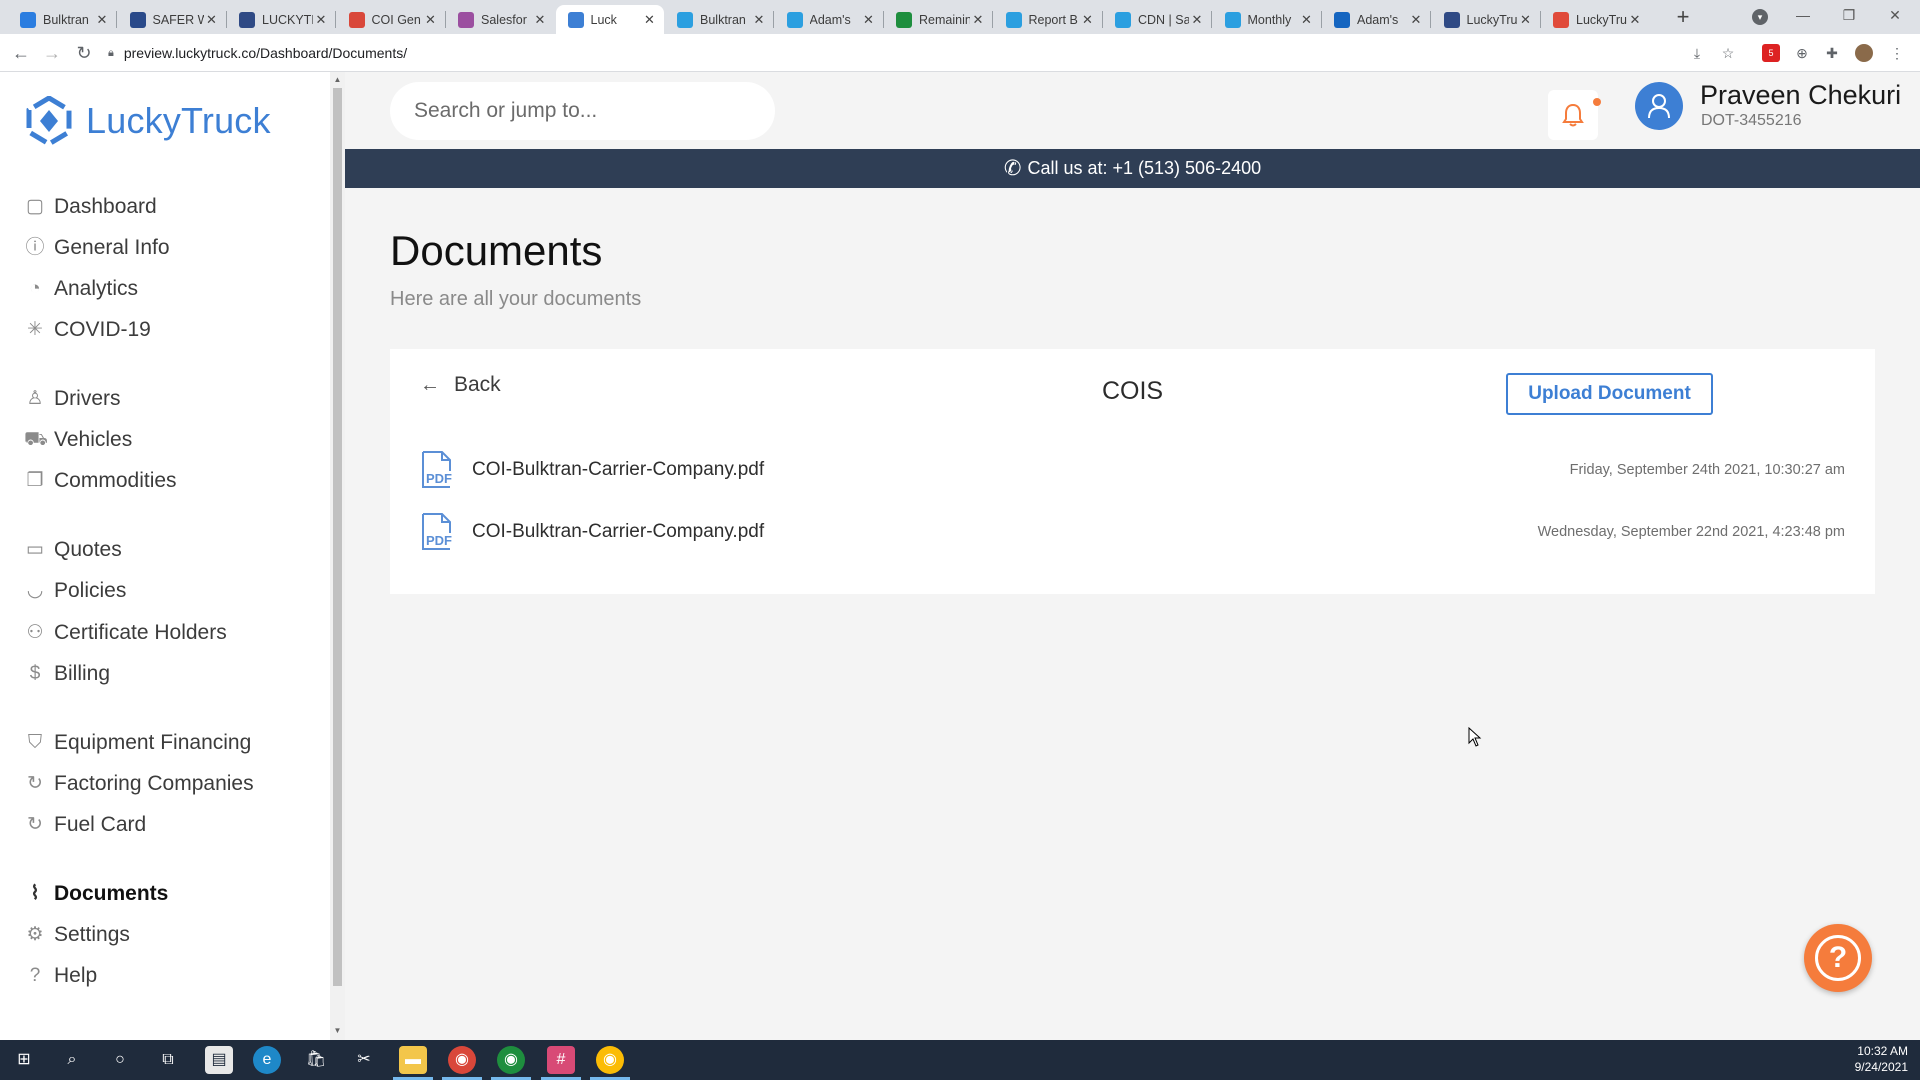  I want to click on file-explorer-icon: ▬, so click(413, 1063).